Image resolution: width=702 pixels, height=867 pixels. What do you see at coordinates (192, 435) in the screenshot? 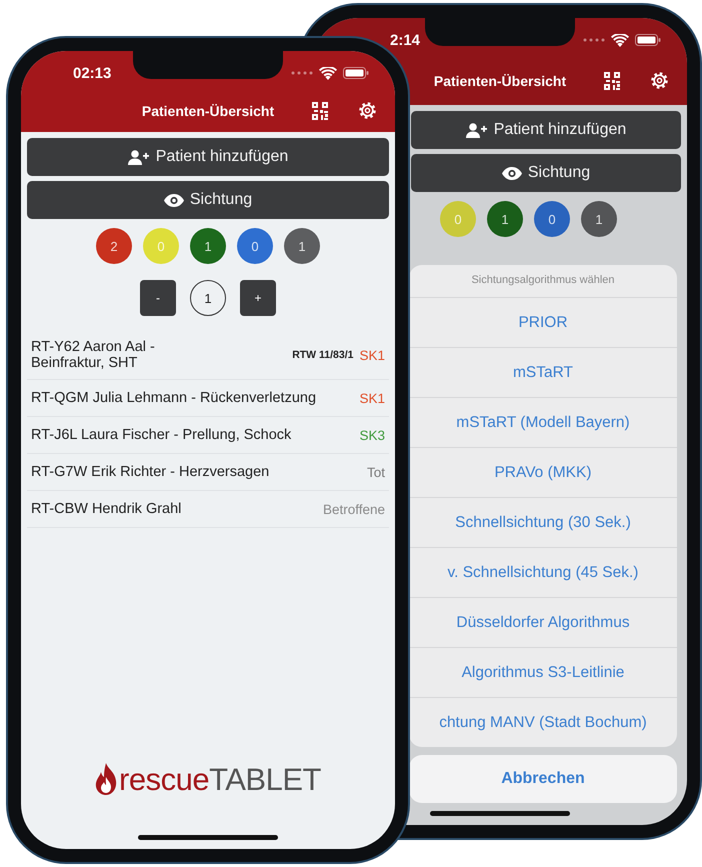
I see `patient-name: RT-J6L Laura Fischer - Prellung, Schock` at bounding box center [192, 435].